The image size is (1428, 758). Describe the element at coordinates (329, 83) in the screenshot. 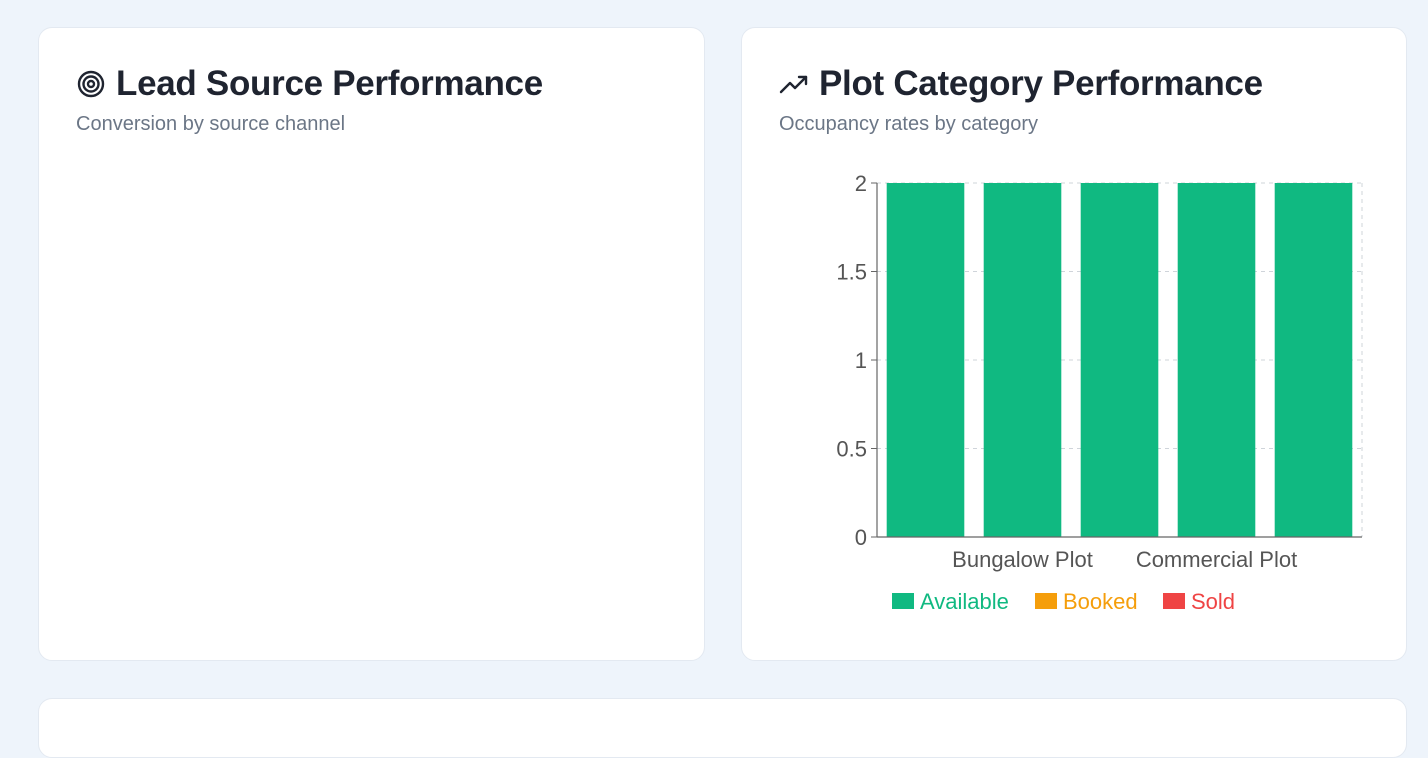

I see `lead-source-title-text: Lead Source Performance` at that location.